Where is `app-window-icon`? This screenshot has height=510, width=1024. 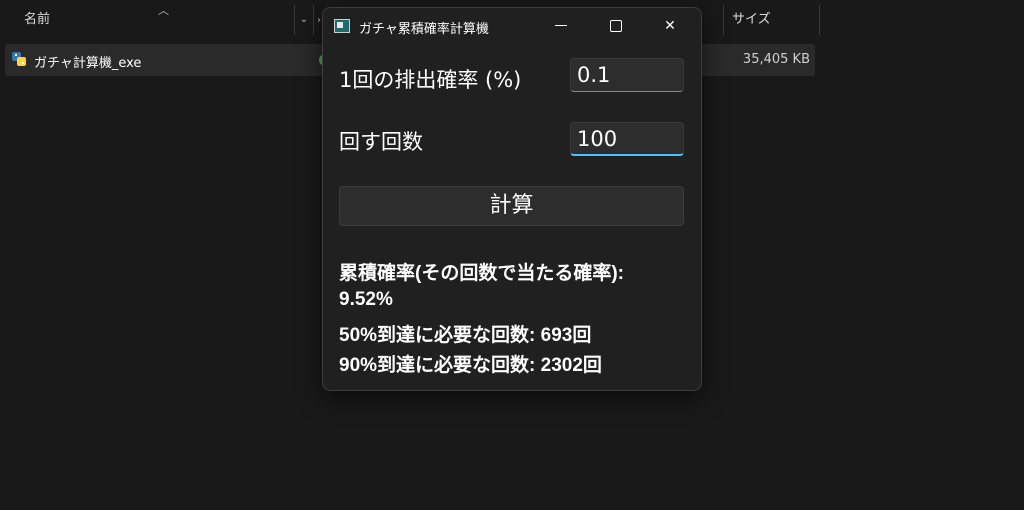
app-window-icon is located at coordinates (342, 26).